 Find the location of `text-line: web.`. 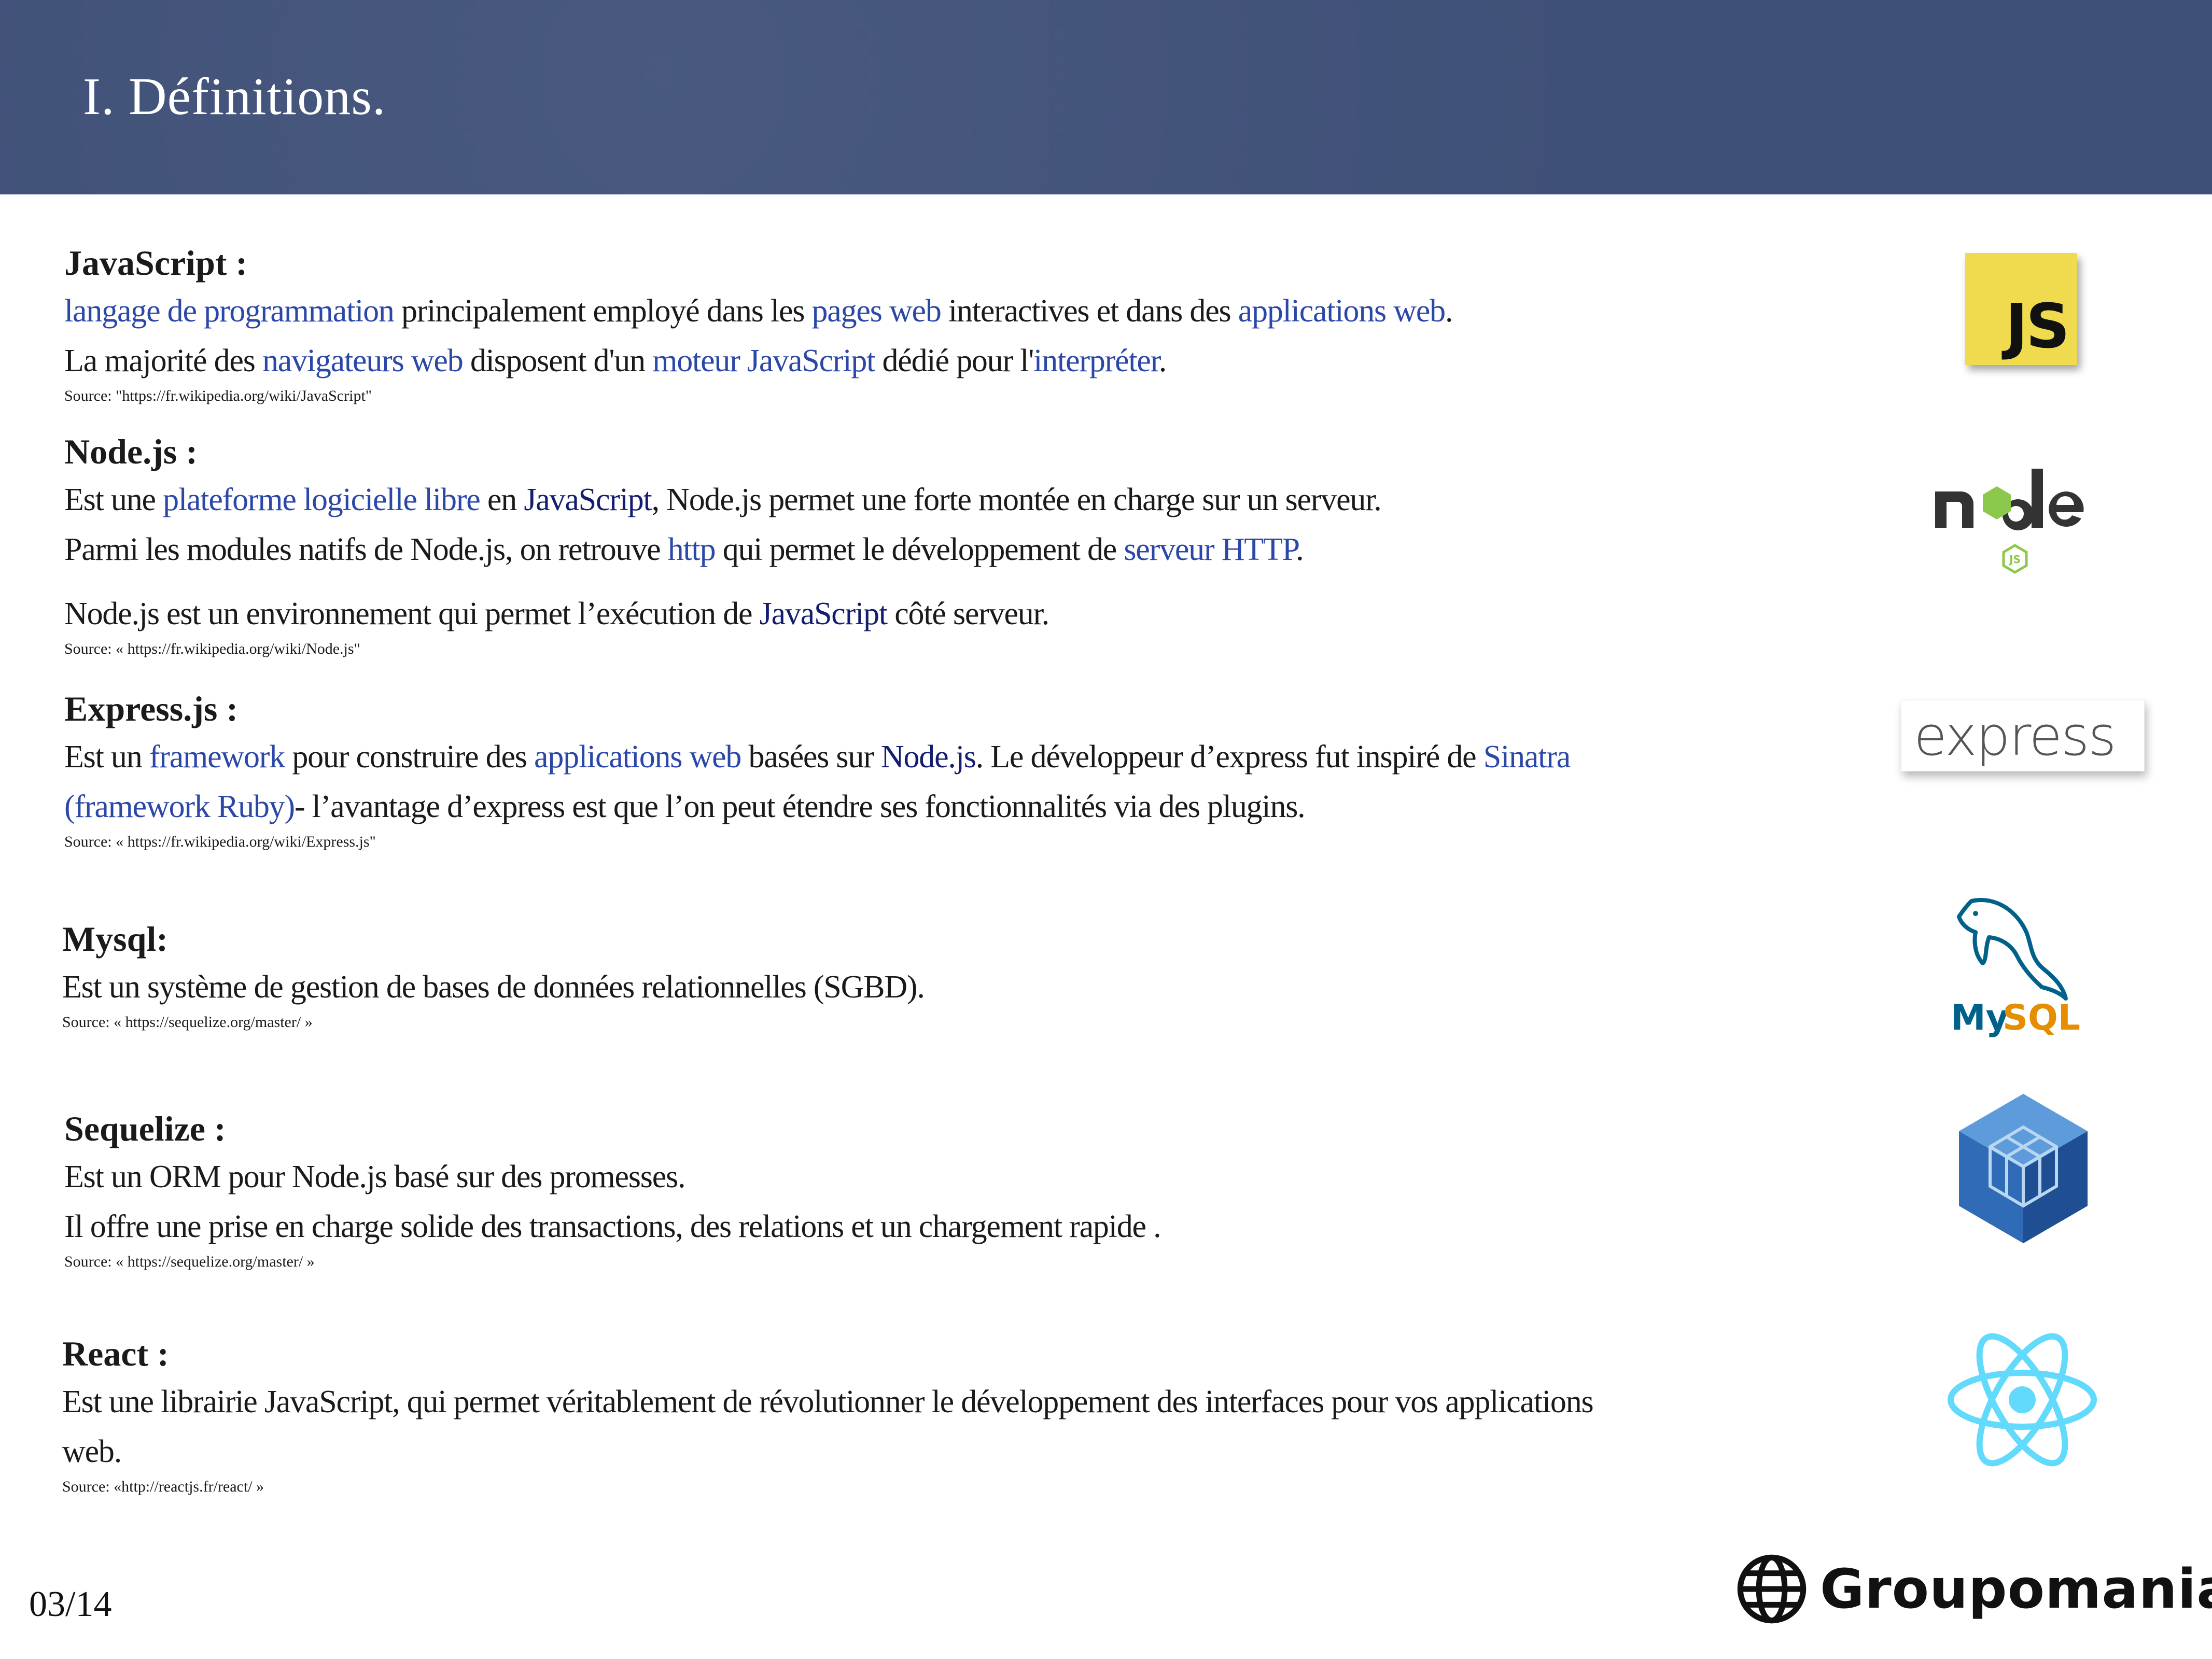

text-line: web. is located at coordinates (907, 1452).